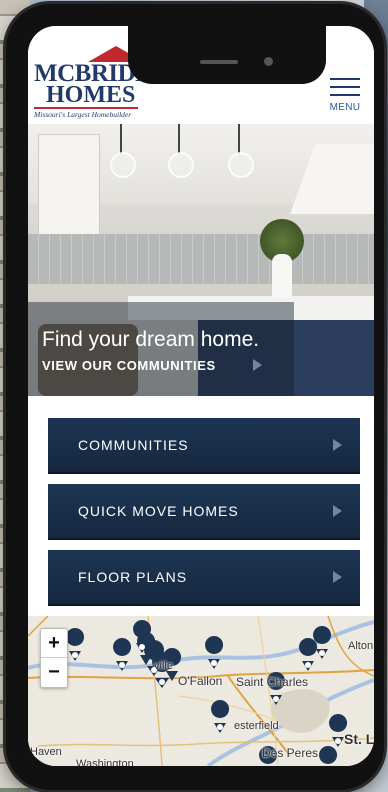  I want to click on camera-icon, so click(268, 61).